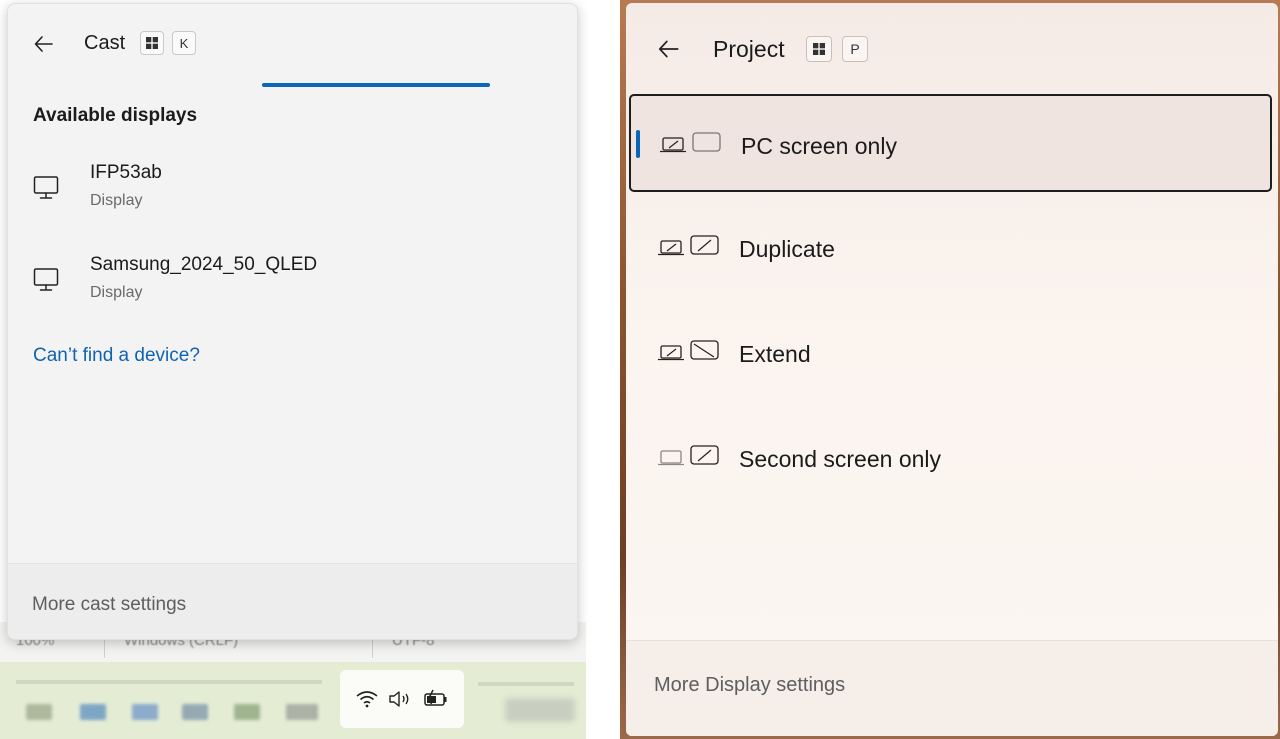  What do you see at coordinates (293, 700) in the screenshot?
I see `taskbar` at bounding box center [293, 700].